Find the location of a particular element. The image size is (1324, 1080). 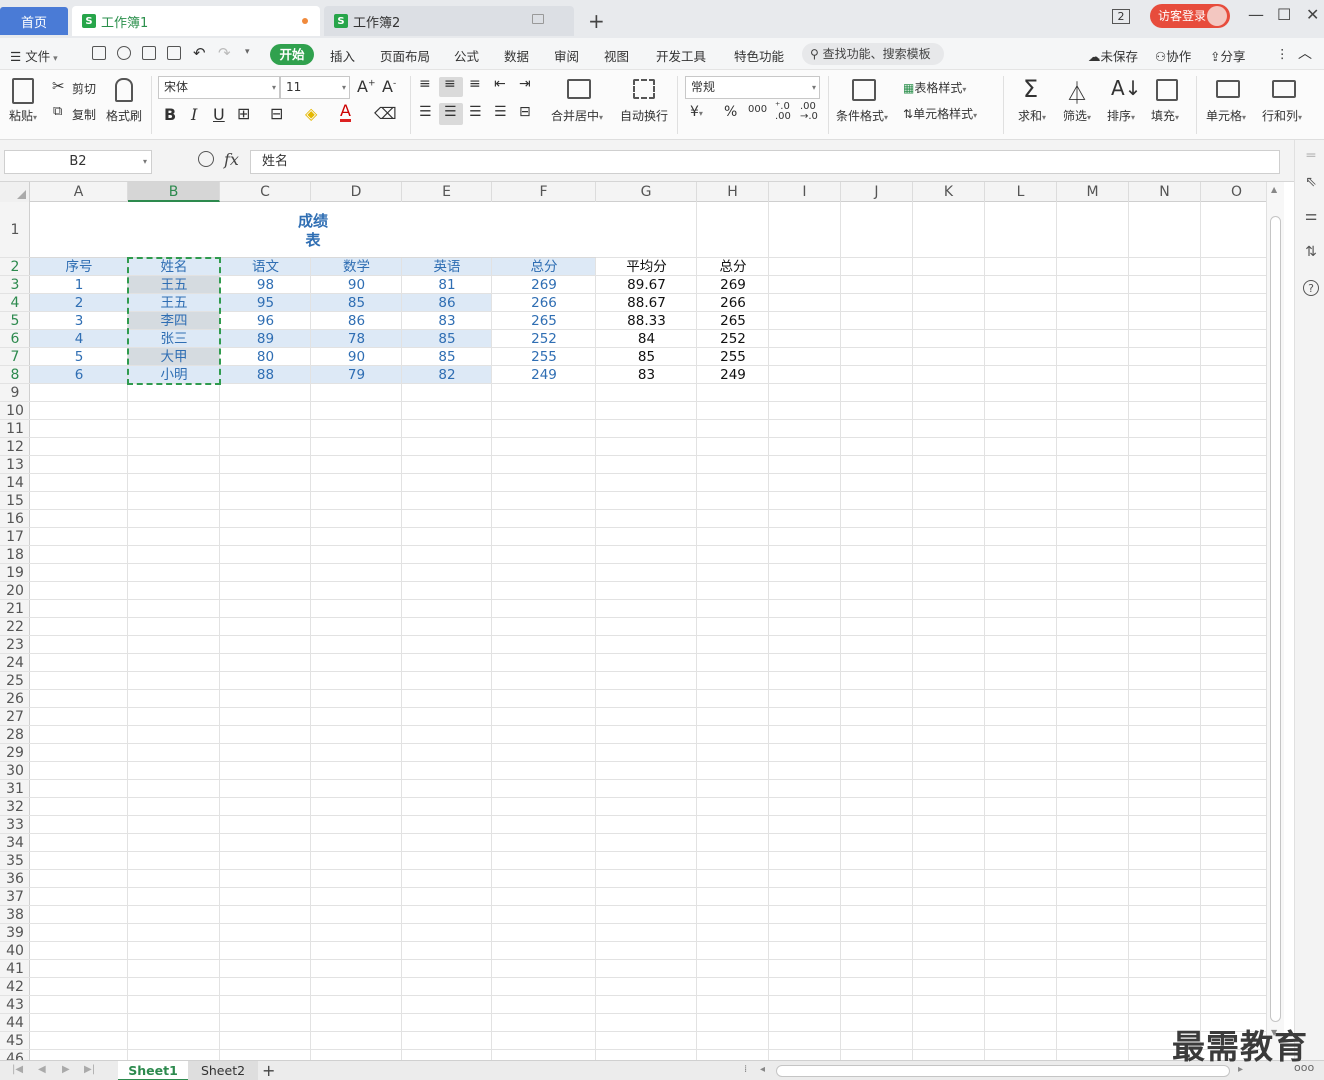

menu-view: 视图 is located at coordinates (616, 55).